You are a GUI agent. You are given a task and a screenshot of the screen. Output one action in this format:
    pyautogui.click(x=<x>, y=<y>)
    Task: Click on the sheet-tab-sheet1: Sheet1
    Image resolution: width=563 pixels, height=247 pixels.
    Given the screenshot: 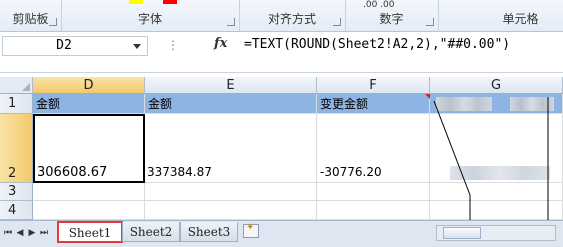 What is the action you would take?
    pyautogui.click(x=90, y=232)
    